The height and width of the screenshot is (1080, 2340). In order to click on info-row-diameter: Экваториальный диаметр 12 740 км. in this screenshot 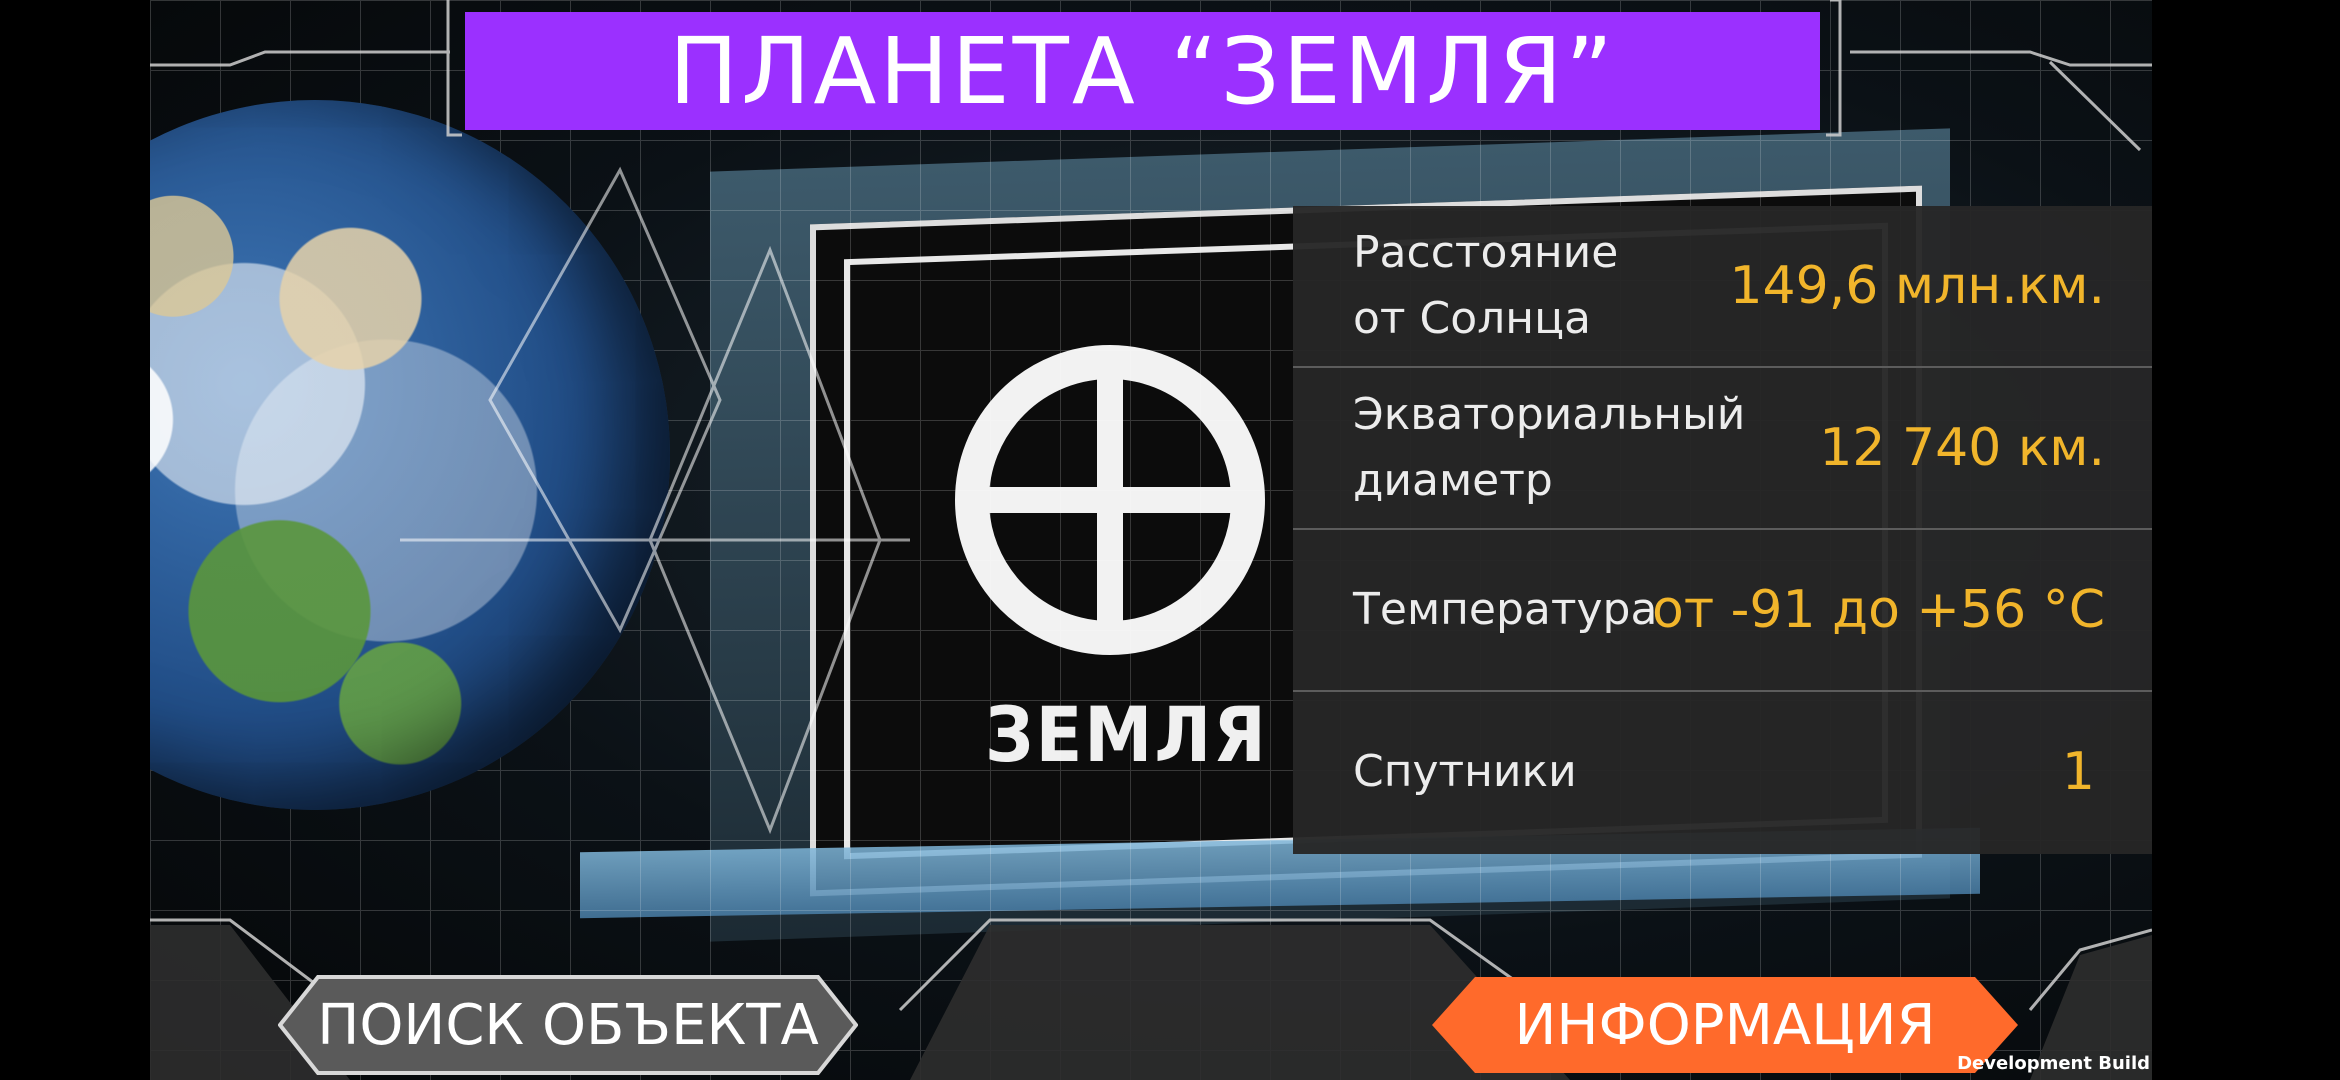, I will do `click(1722, 449)`.